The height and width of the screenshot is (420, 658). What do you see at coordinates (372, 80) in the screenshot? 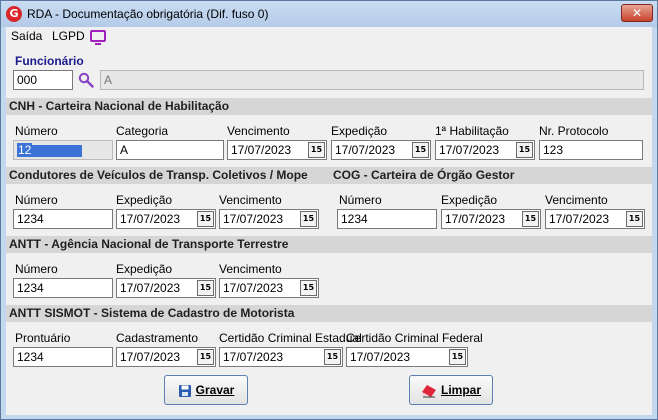
I see `funcionario-name-input: A` at bounding box center [372, 80].